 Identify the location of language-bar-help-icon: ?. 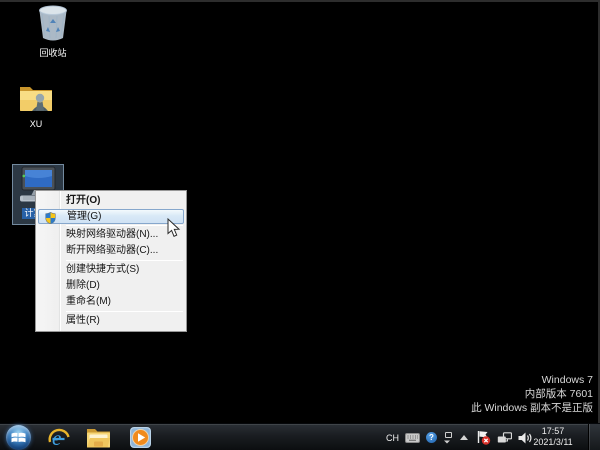
(431, 437).